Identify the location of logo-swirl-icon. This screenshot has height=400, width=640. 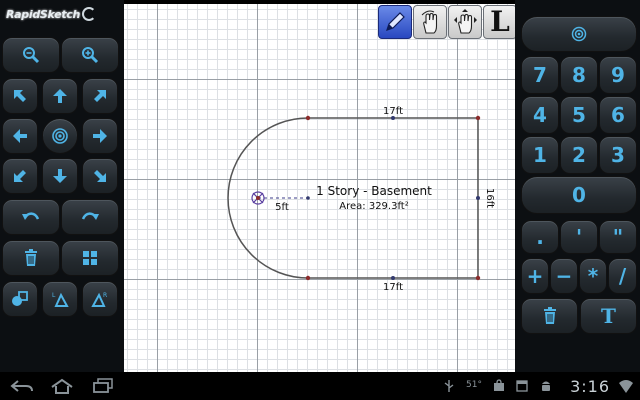
(89, 14).